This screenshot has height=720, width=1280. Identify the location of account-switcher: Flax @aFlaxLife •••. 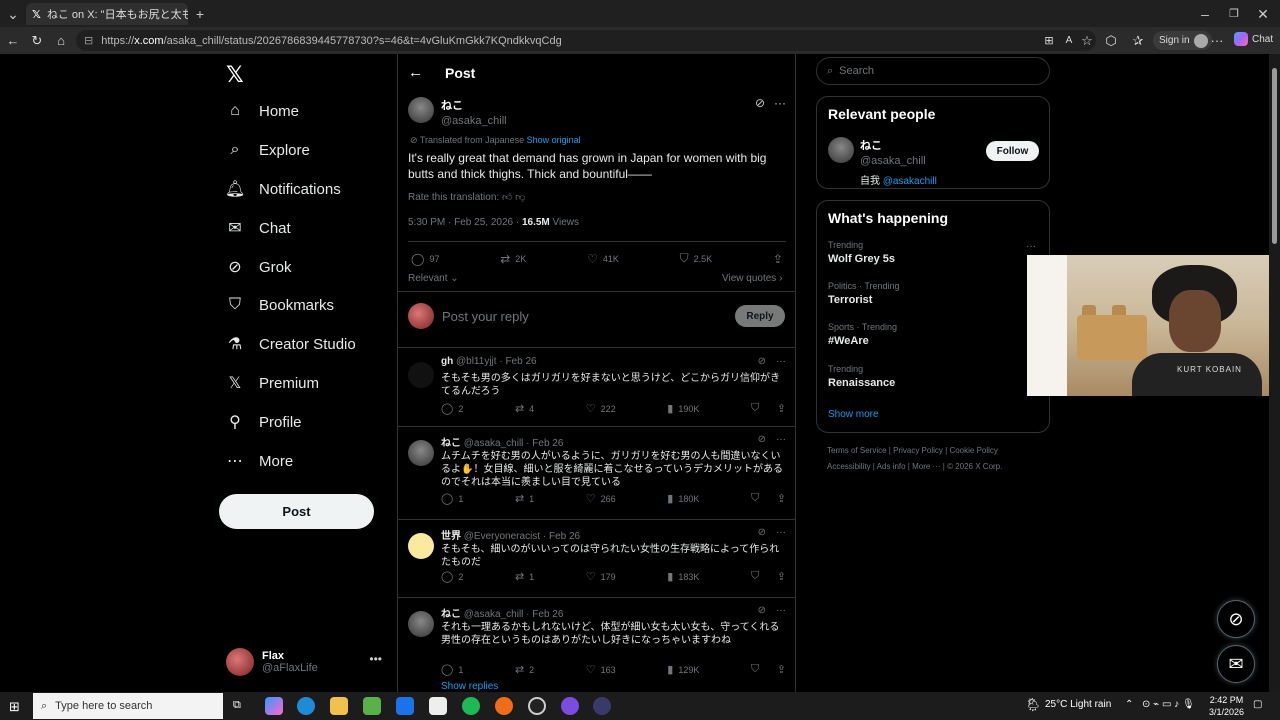
(306, 662).